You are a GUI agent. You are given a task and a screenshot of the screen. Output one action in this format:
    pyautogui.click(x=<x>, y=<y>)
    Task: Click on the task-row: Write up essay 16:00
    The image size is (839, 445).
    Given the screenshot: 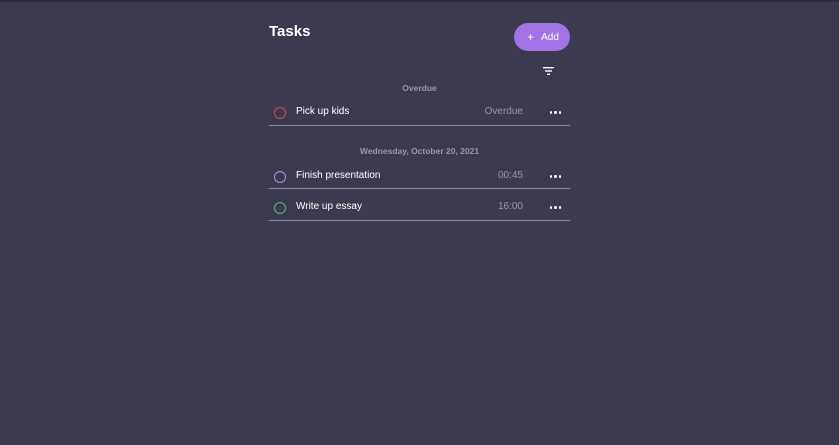 What is the action you would take?
    pyautogui.click(x=419, y=207)
    